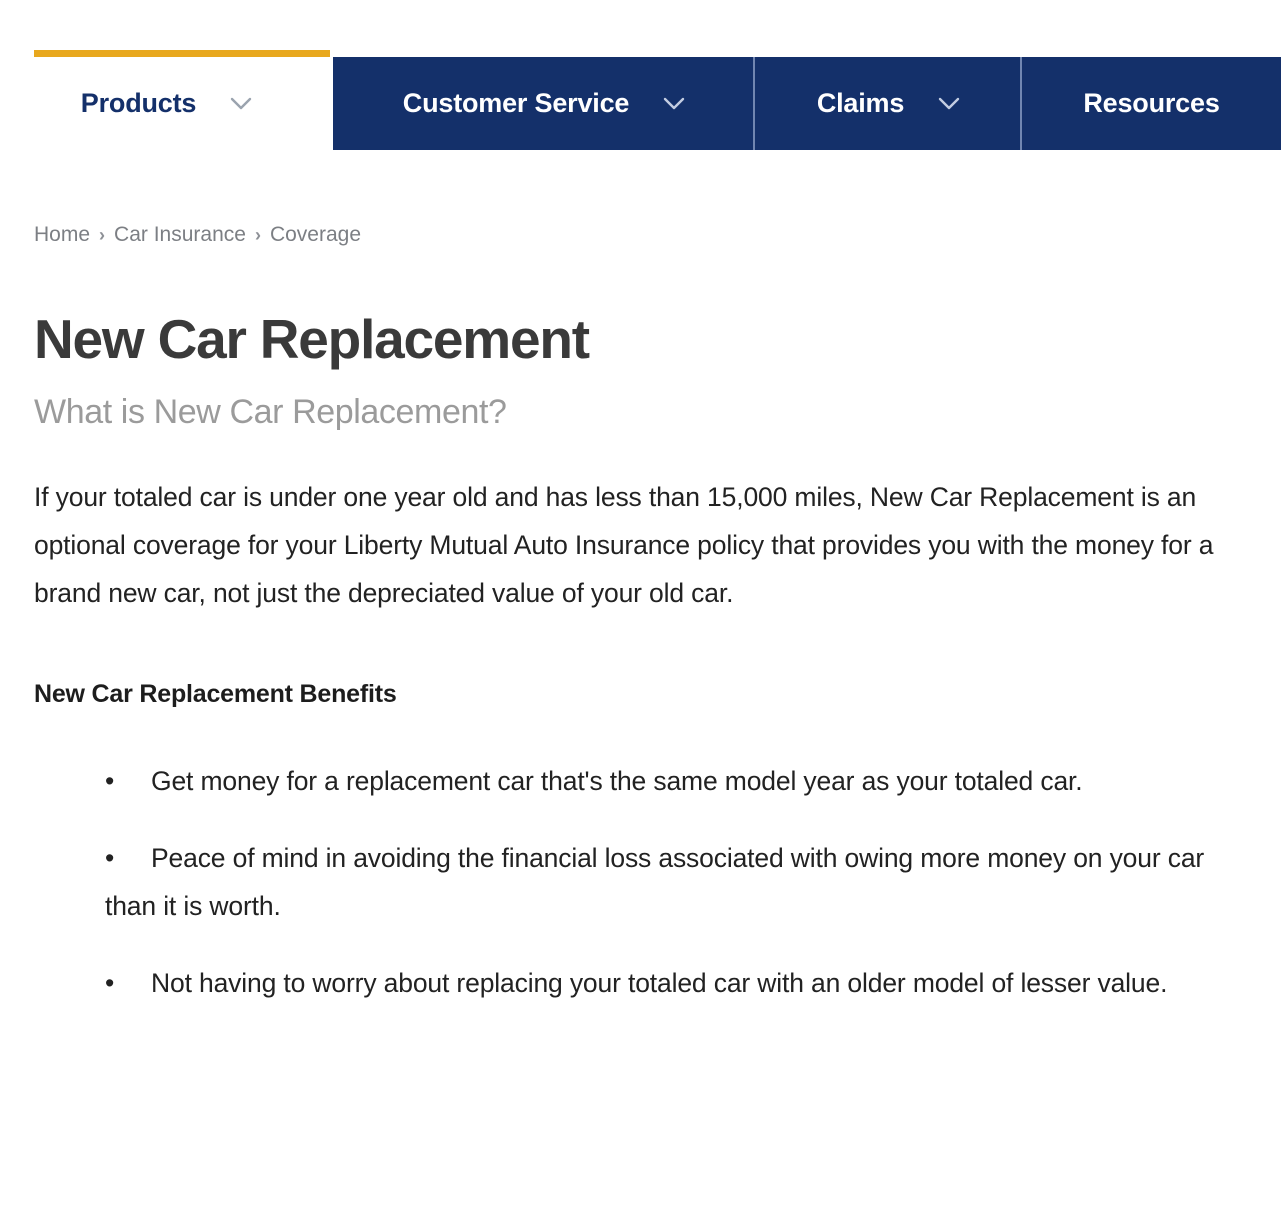  I want to click on breadcrumb-item-home: Home, so click(62, 235).